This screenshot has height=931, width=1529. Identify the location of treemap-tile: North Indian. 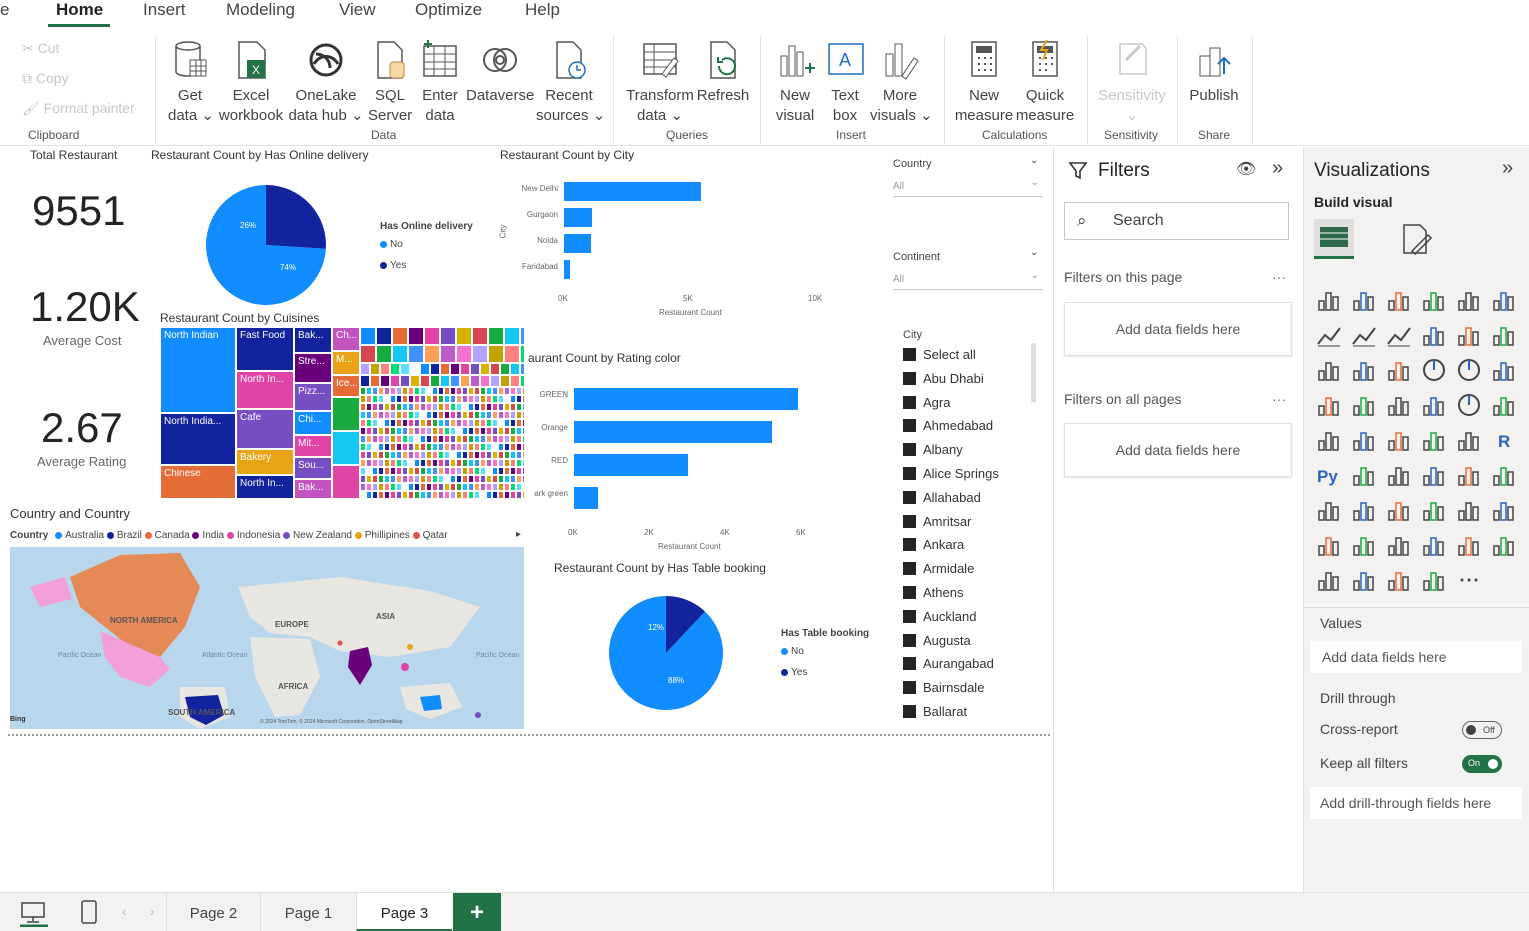
(198, 370).